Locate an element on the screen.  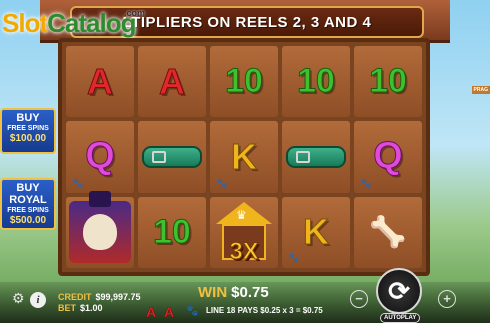
buy-label: BUY is located at coordinates (28, 118).